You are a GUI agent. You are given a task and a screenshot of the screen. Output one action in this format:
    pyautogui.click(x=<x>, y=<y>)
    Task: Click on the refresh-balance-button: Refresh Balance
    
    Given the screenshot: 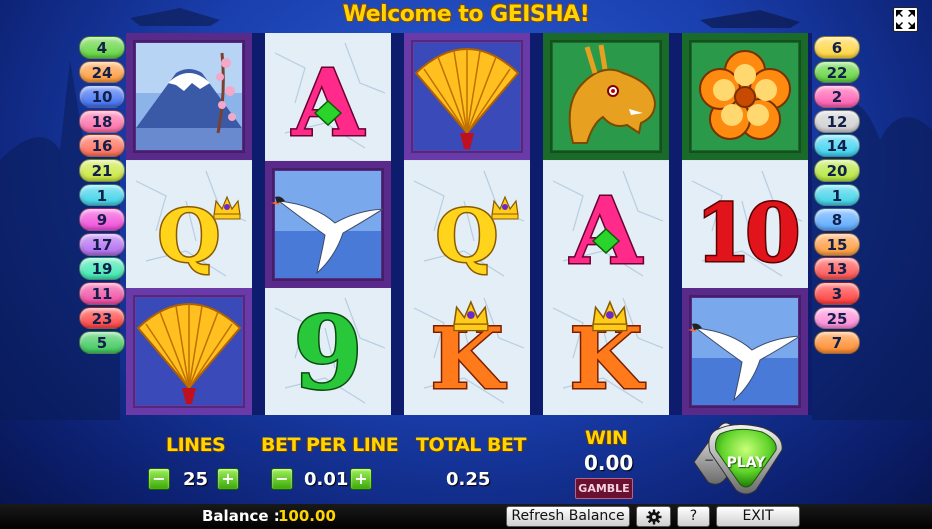 What is the action you would take?
    pyautogui.click(x=568, y=516)
    